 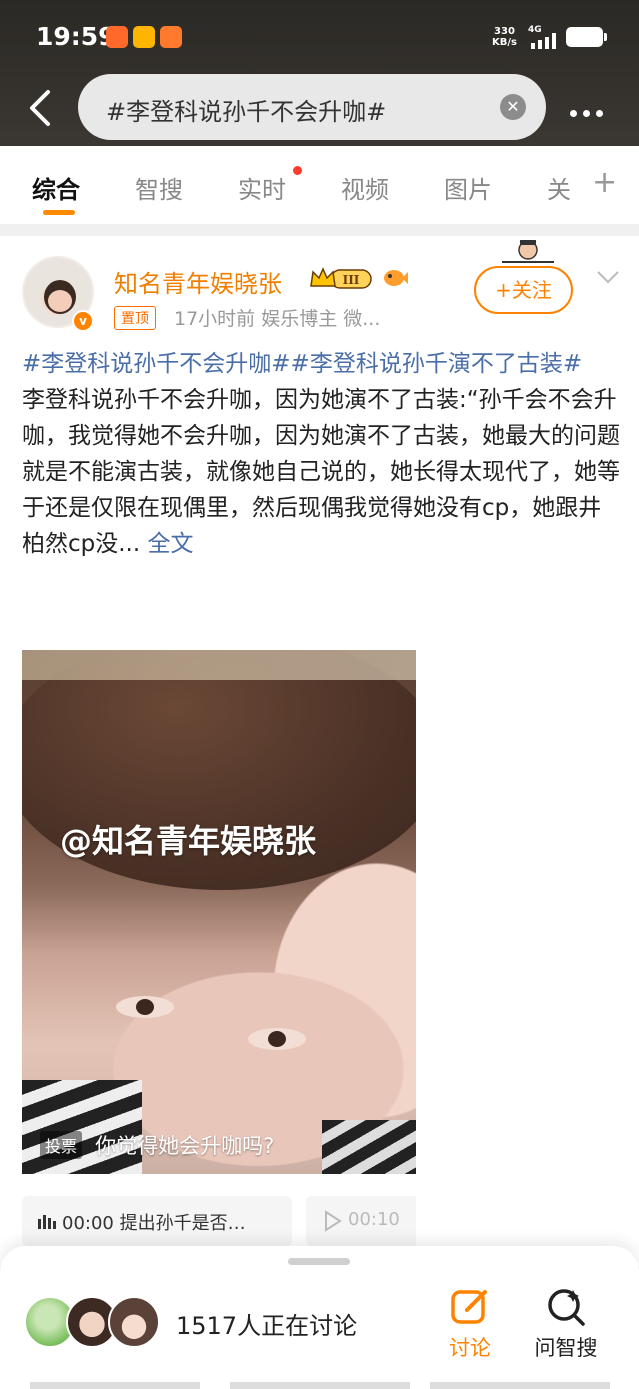 I want to click on notification-app-icon, so click(x=117, y=37).